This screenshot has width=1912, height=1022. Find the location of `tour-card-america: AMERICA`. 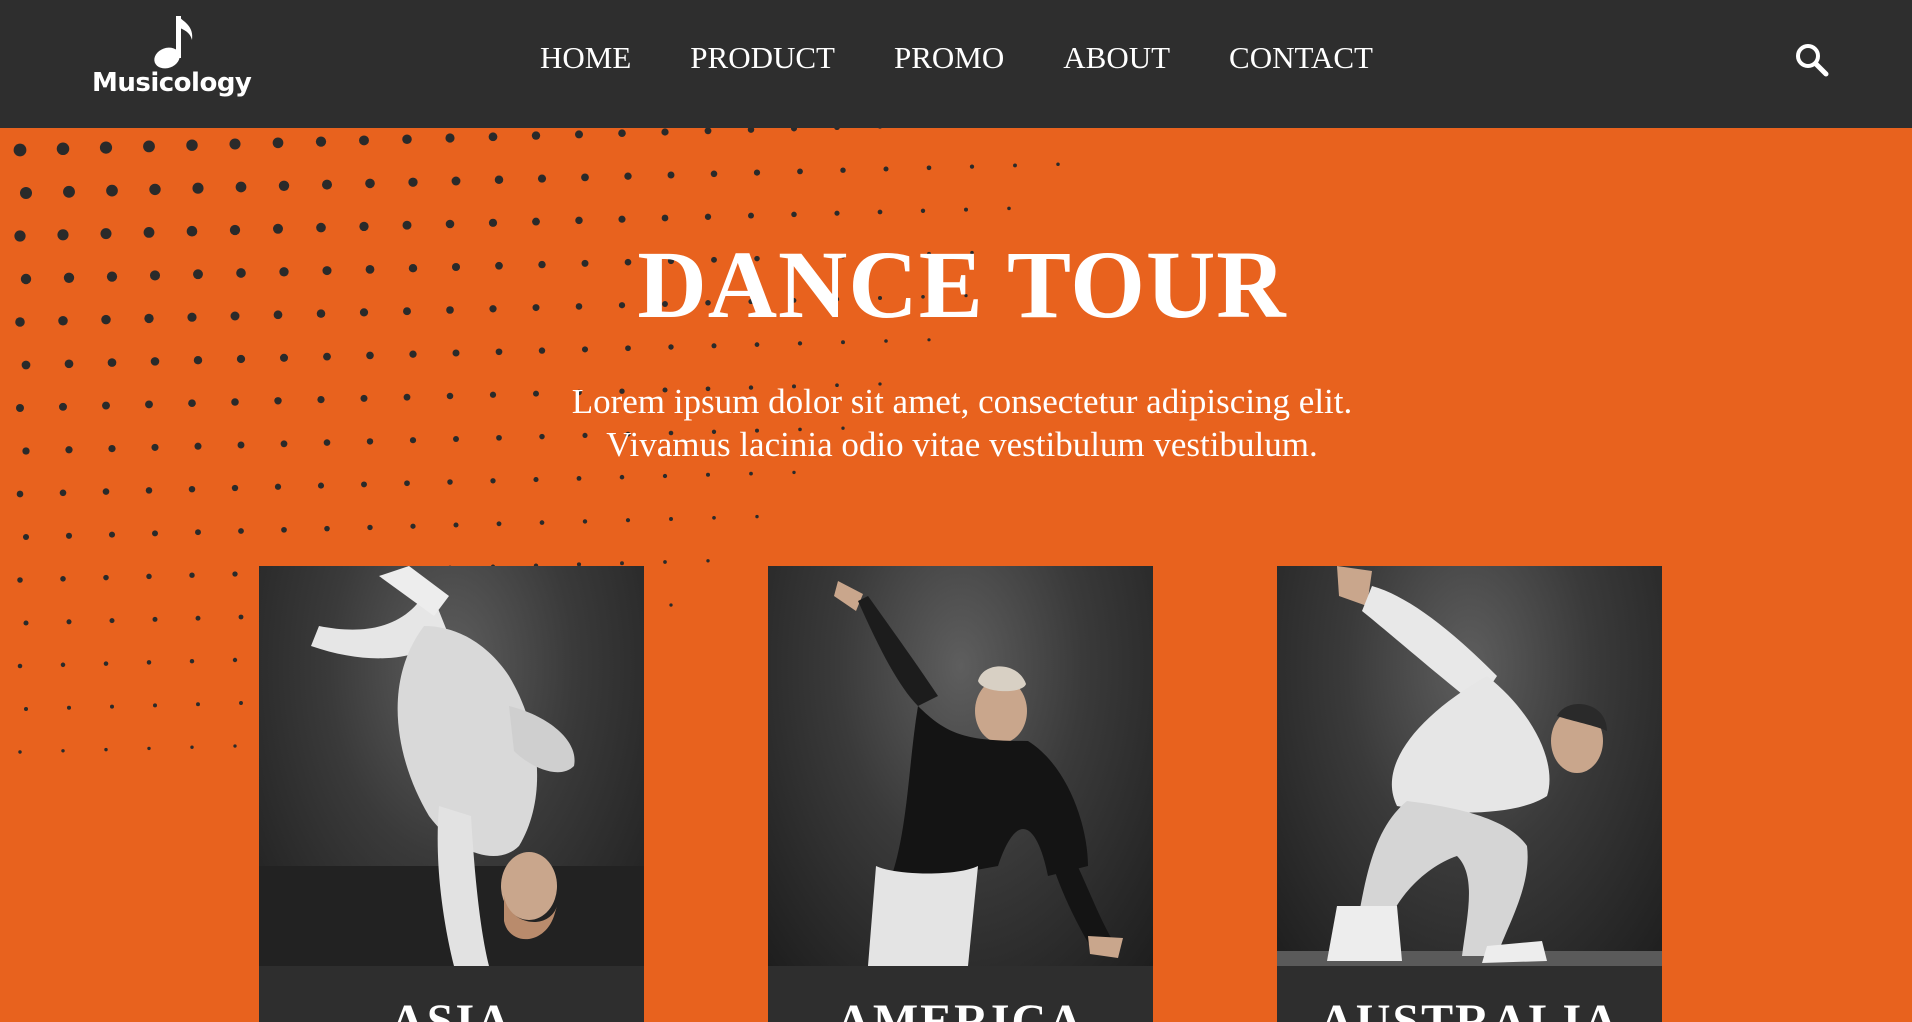

tour-card-america: AMERICA is located at coordinates (960, 794).